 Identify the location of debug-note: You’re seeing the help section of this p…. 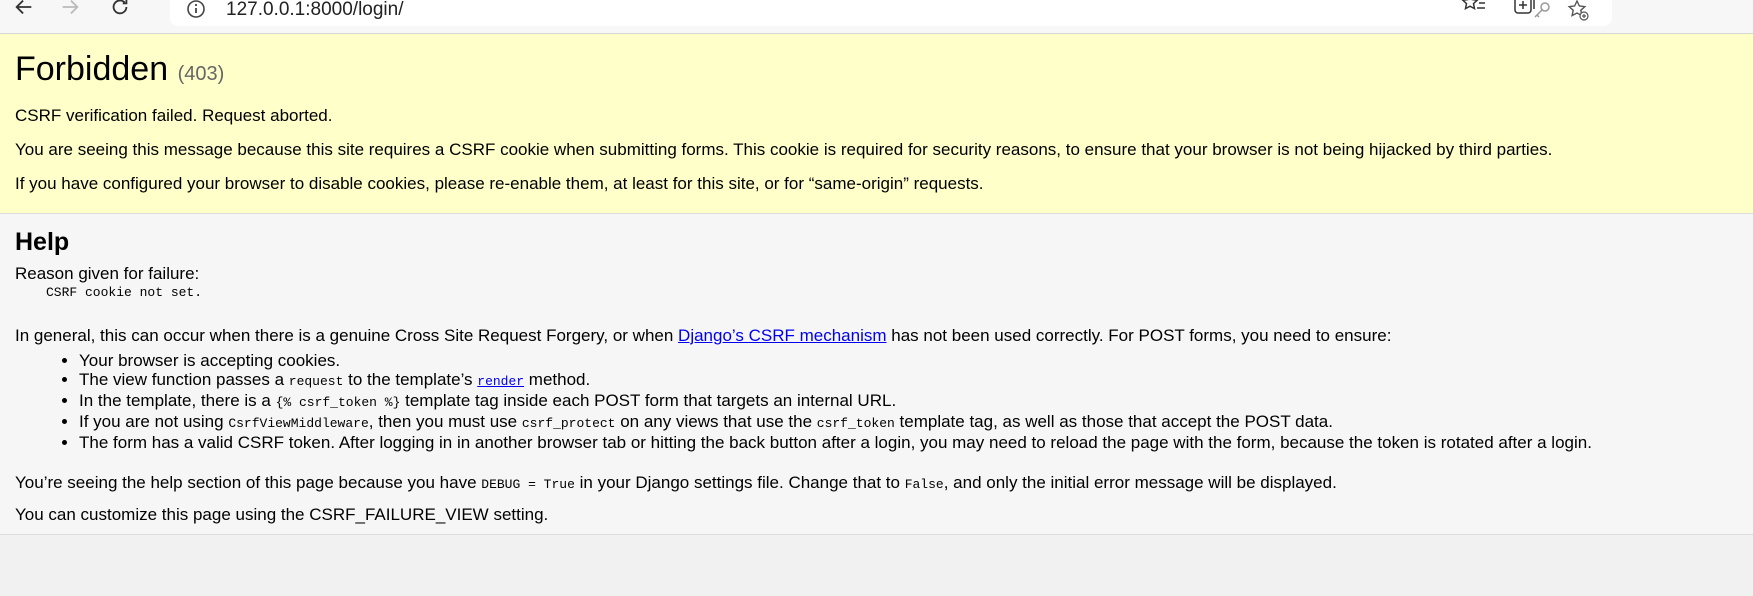
(876, 484).